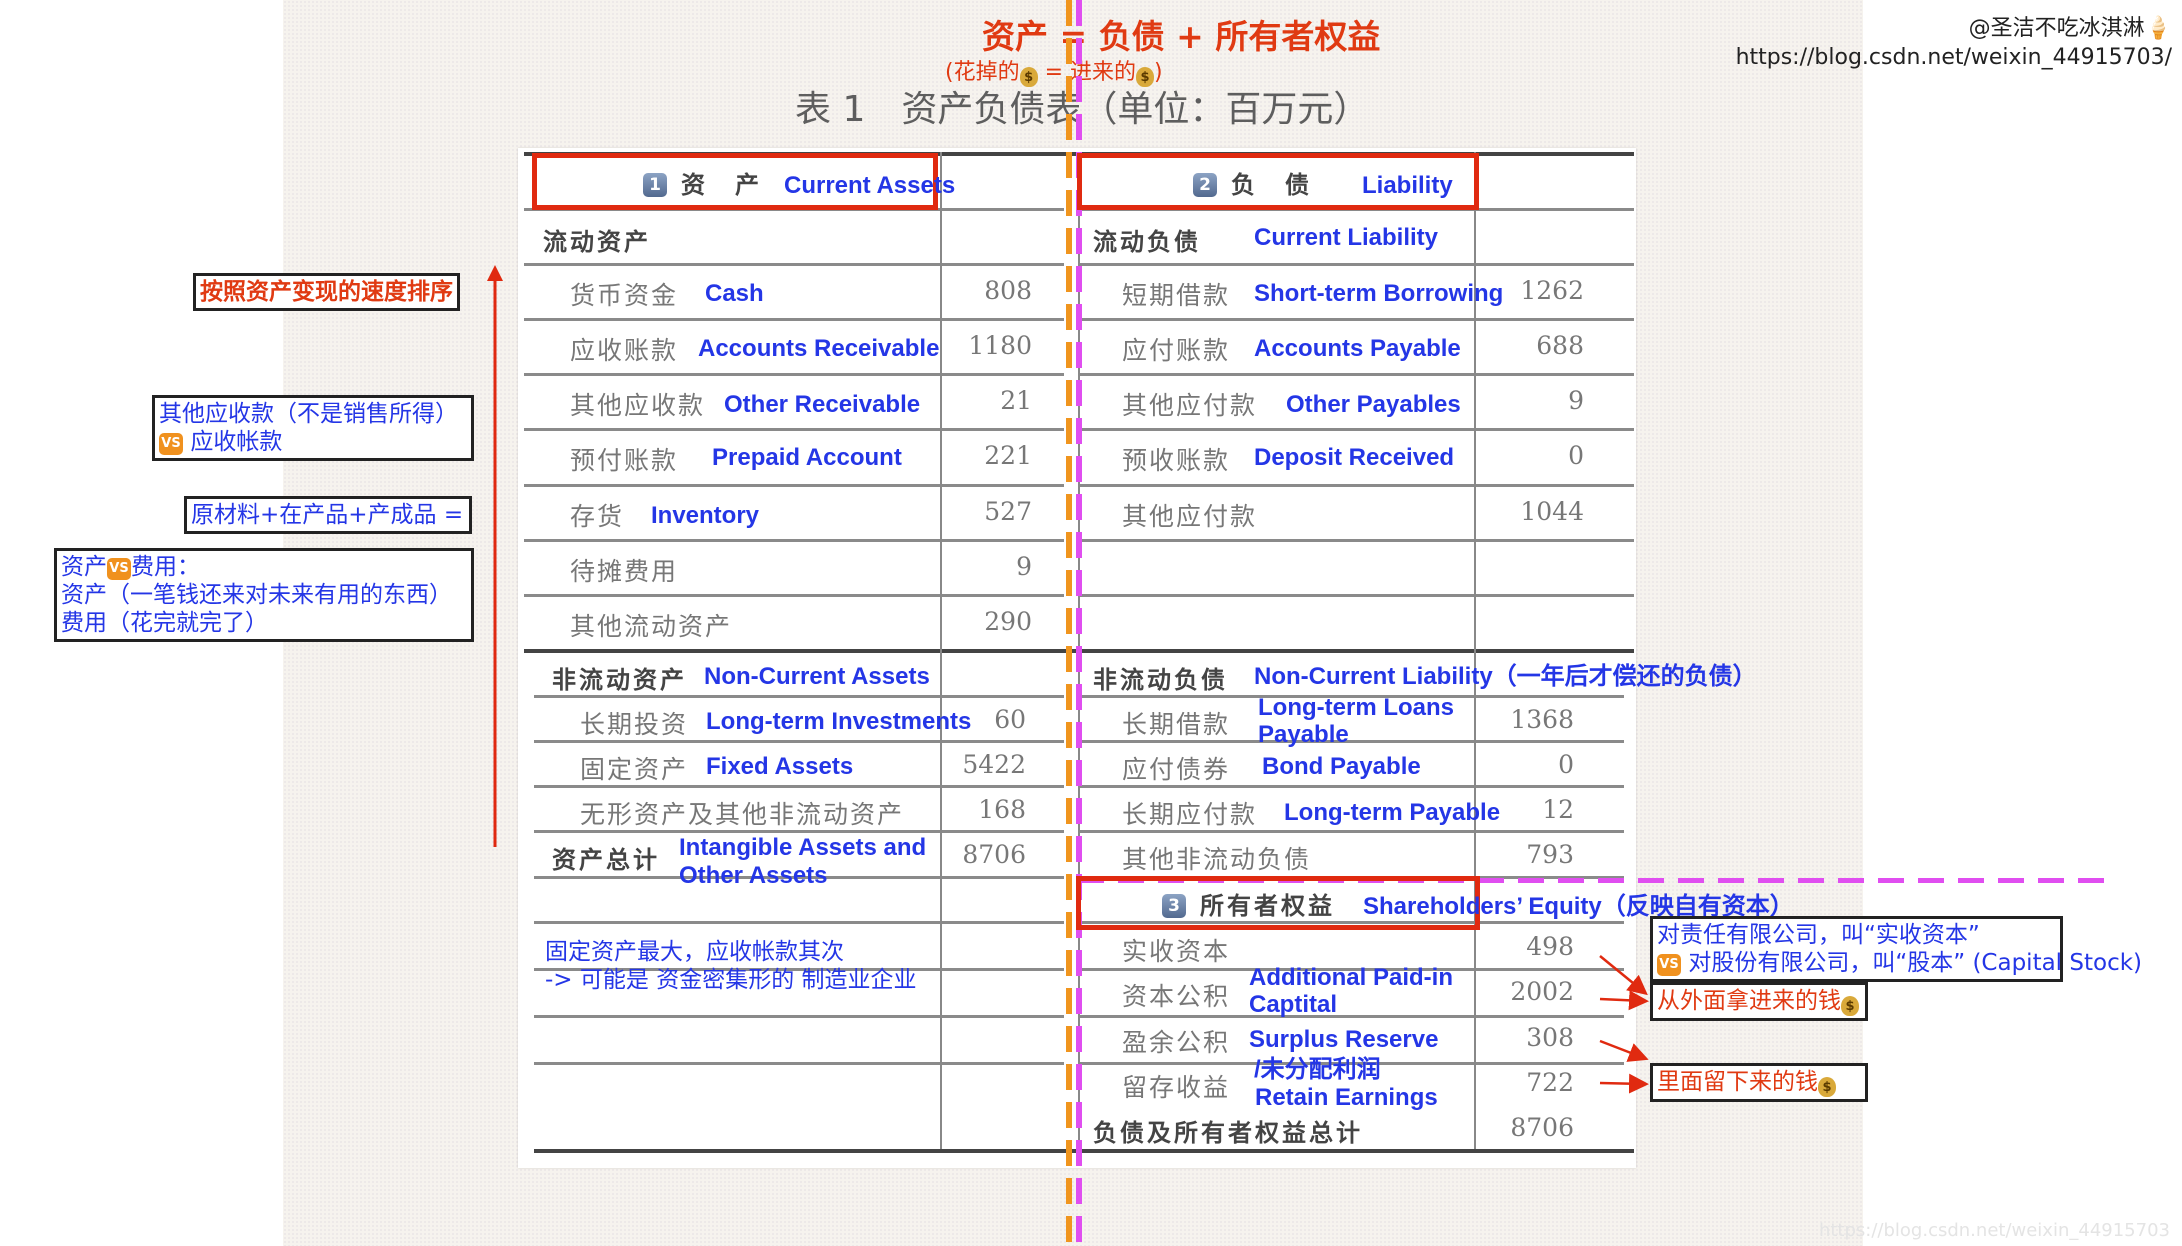 The height and width of the screenshot is (1246, 2182). What do you see at coordinates (1190, 36) in the screenshot?
I see `equation-plus: +` at bounding box center [1190, 36].